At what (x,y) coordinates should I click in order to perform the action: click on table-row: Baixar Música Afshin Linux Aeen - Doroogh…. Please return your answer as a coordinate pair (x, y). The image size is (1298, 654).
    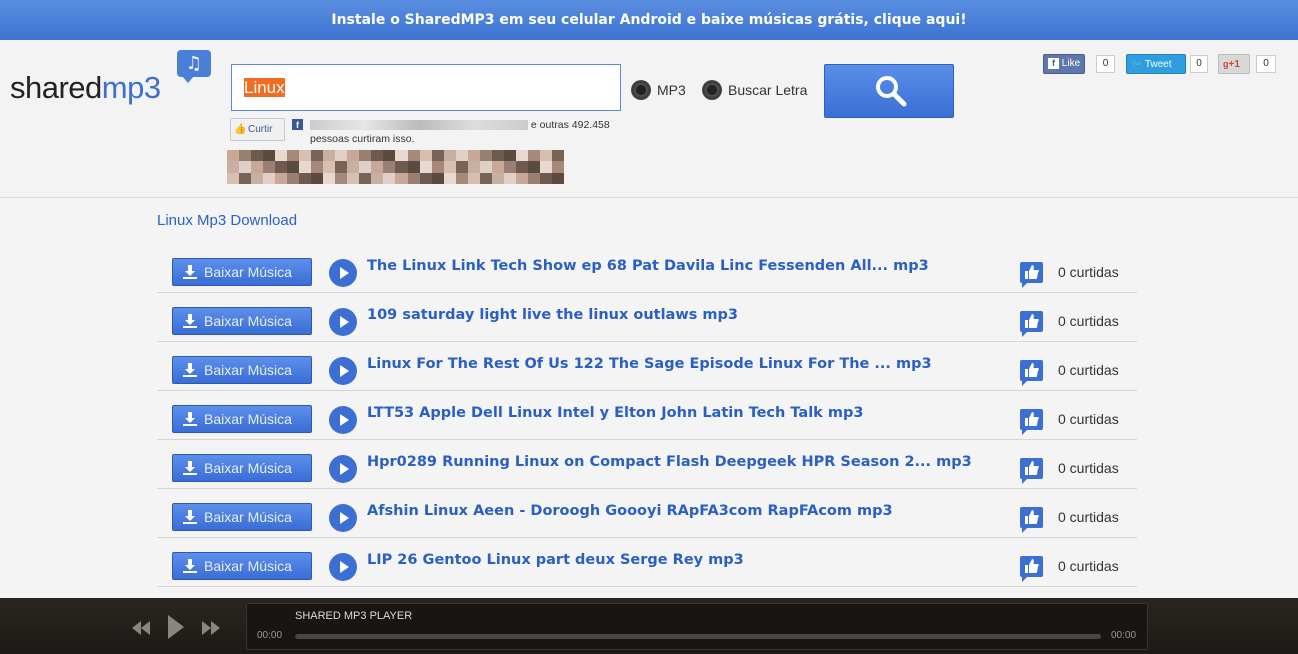
    Looking at the image, I should click on (647, 513).